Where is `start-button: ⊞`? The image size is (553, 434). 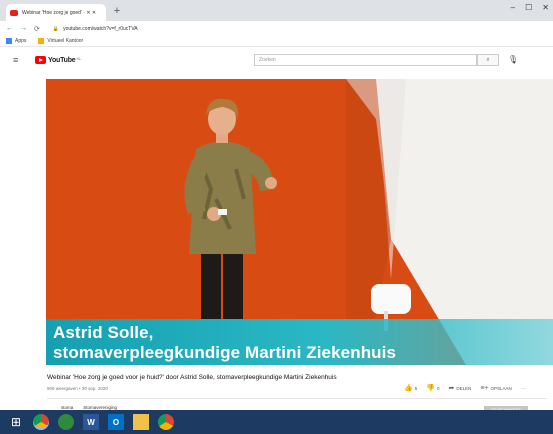
start-button: ⊞ is located at coordinates (16, 422).